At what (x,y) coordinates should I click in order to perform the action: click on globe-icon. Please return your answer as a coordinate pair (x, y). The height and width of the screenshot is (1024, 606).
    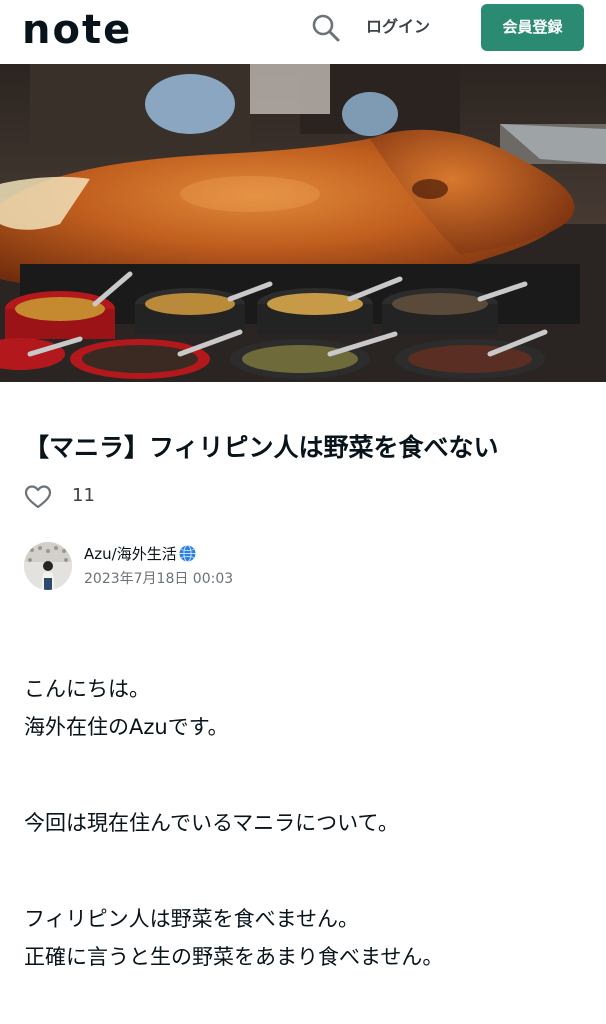
    Looking at the image, I should click on (187, 553).